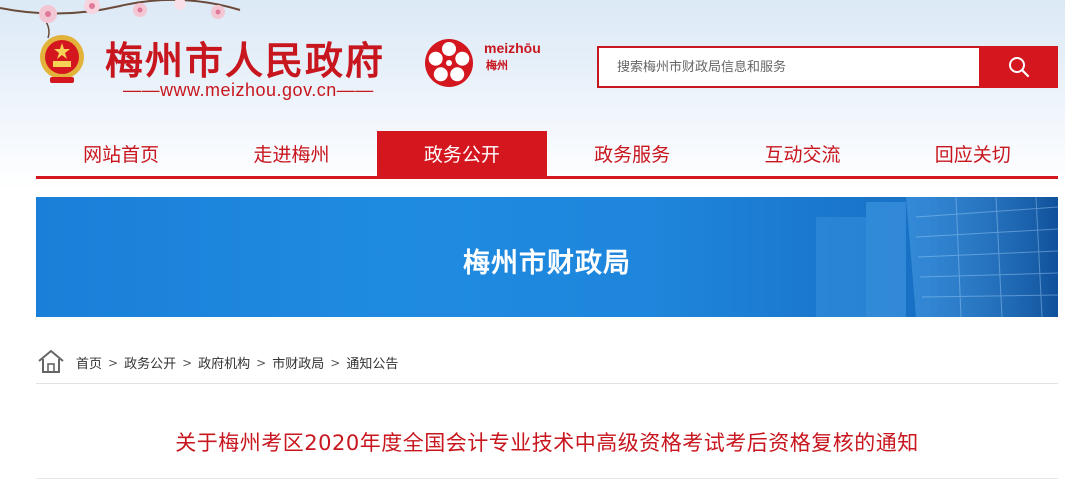 This screenshot has height=480, width=1065. What do you see at coordinates (547, 443) in the screenshot?
I see `article-title: 关于梅州考区2020年度全国会计专业技术中高级资格考试考后资格复核的通知` at bounding box center [547, 443].